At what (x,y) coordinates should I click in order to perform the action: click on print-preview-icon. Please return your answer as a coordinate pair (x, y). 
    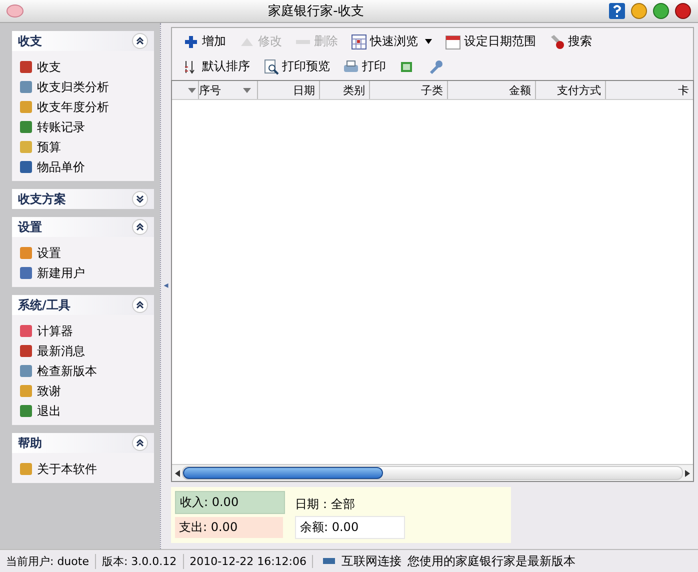
    Looking at the image, I should click on (271, 66).